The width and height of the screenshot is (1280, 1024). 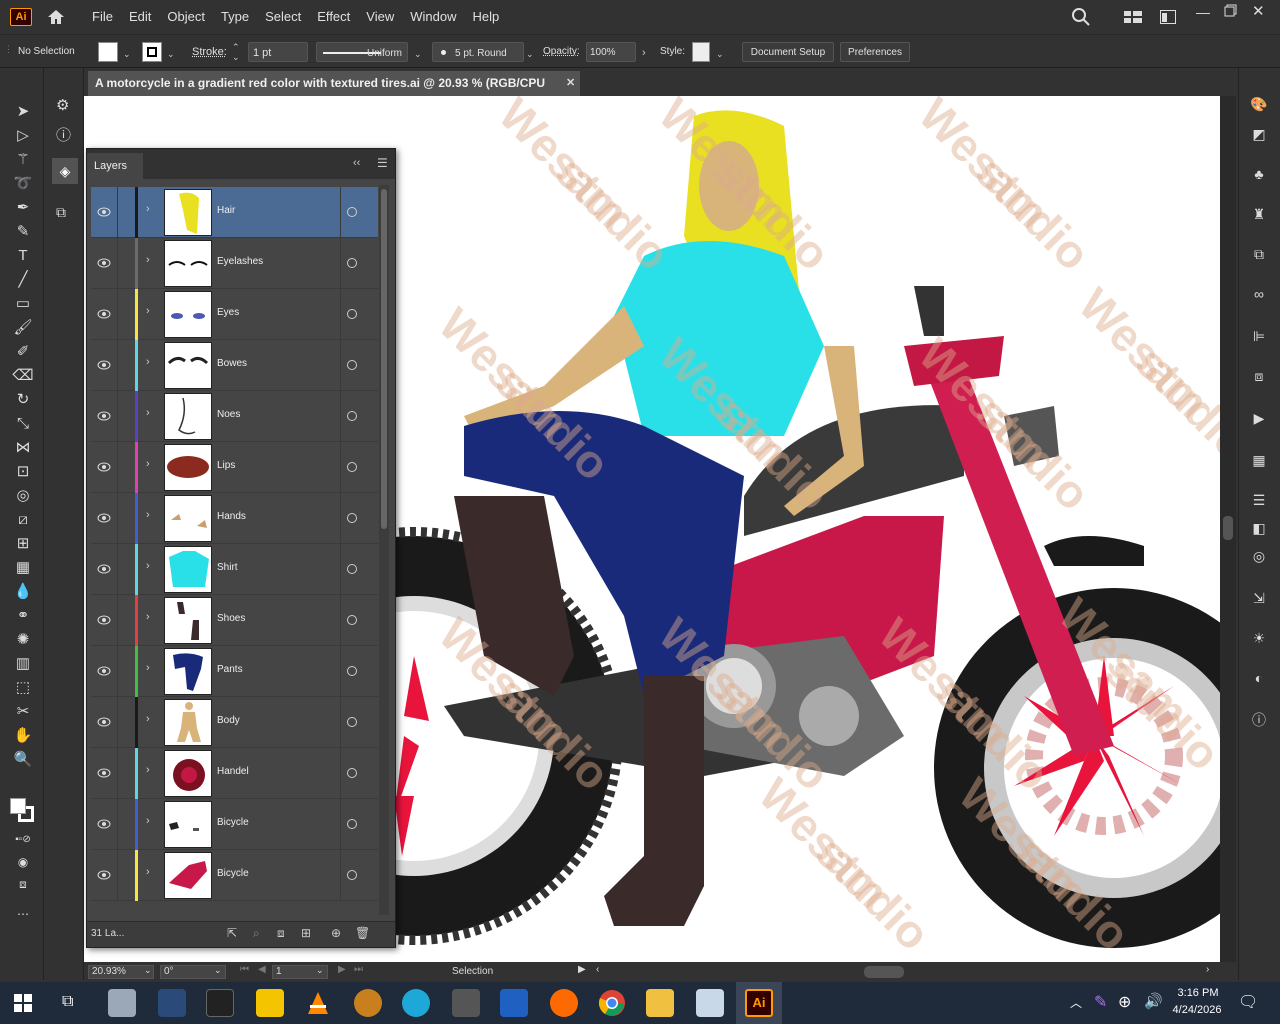 I want to click on layer-name: Bicycle, so click(x=233, y=822).